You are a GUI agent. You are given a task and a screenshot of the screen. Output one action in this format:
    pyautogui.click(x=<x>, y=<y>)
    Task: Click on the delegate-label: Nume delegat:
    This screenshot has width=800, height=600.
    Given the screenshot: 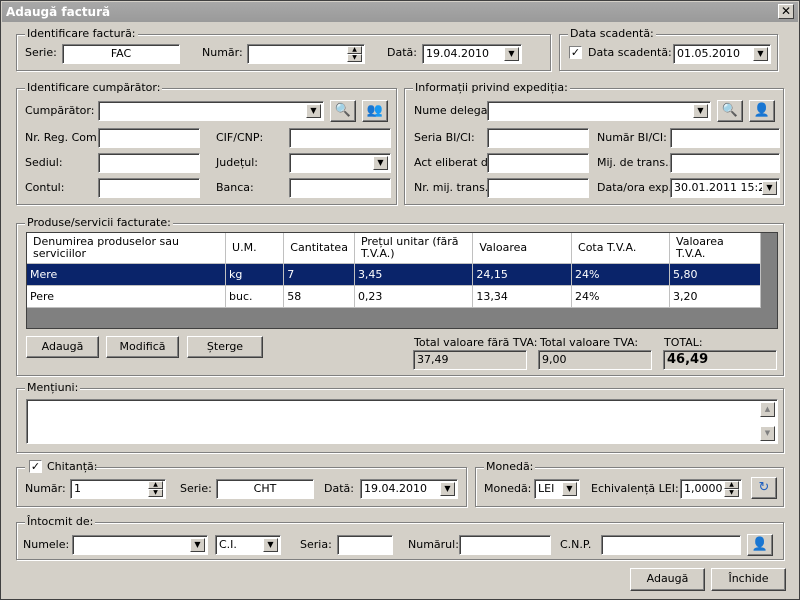 What is the action you would take?
    pyautogui.click(x=455, y=110)
    